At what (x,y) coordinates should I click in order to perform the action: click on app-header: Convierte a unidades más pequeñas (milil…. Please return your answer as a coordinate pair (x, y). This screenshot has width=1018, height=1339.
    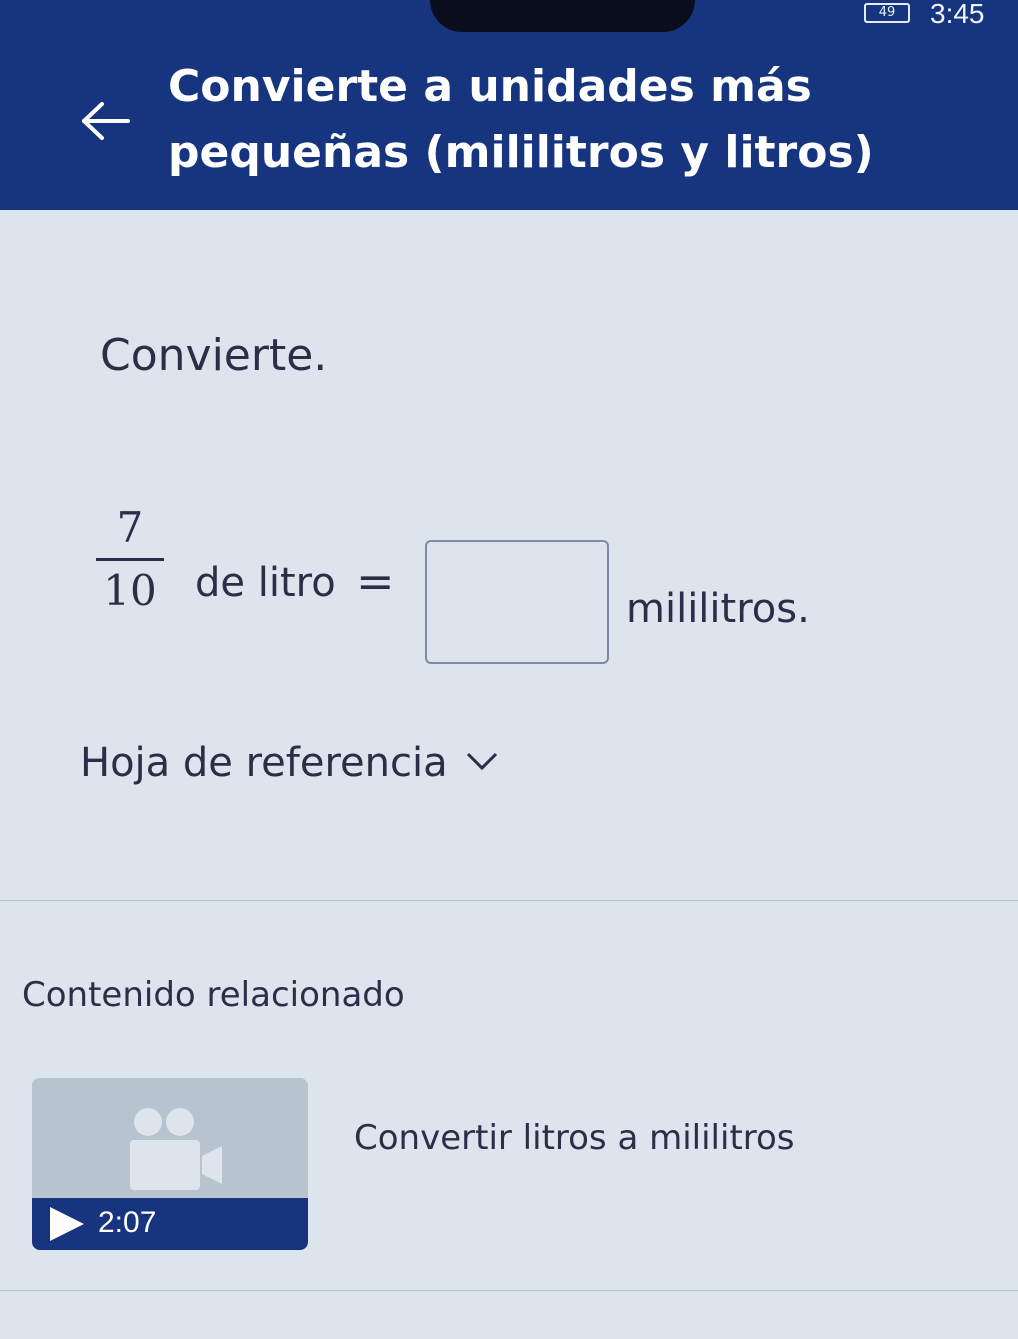
    Looking at the image, I should click on (509, 123).